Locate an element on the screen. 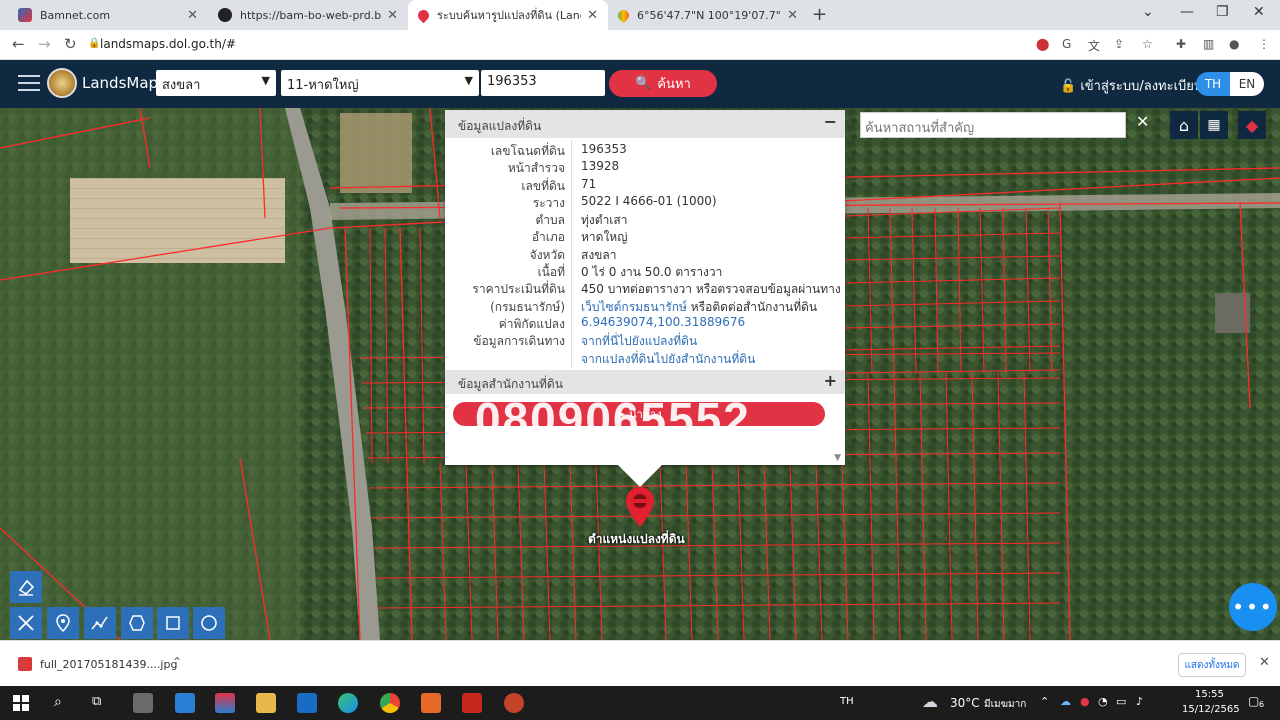  search-button: 🔍 ค้นหา is located at coordinates (663, 83).